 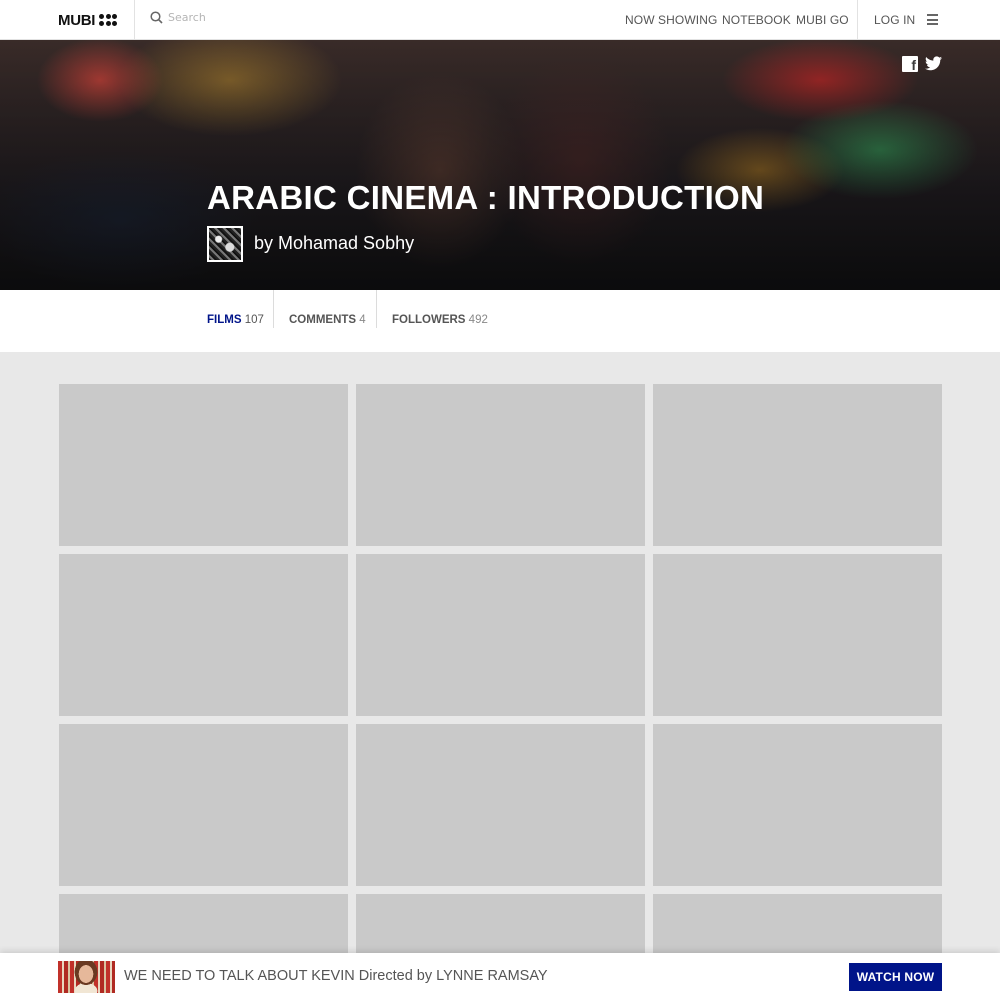 I want to click on tab-count: 107, so click(x=254, y=320).